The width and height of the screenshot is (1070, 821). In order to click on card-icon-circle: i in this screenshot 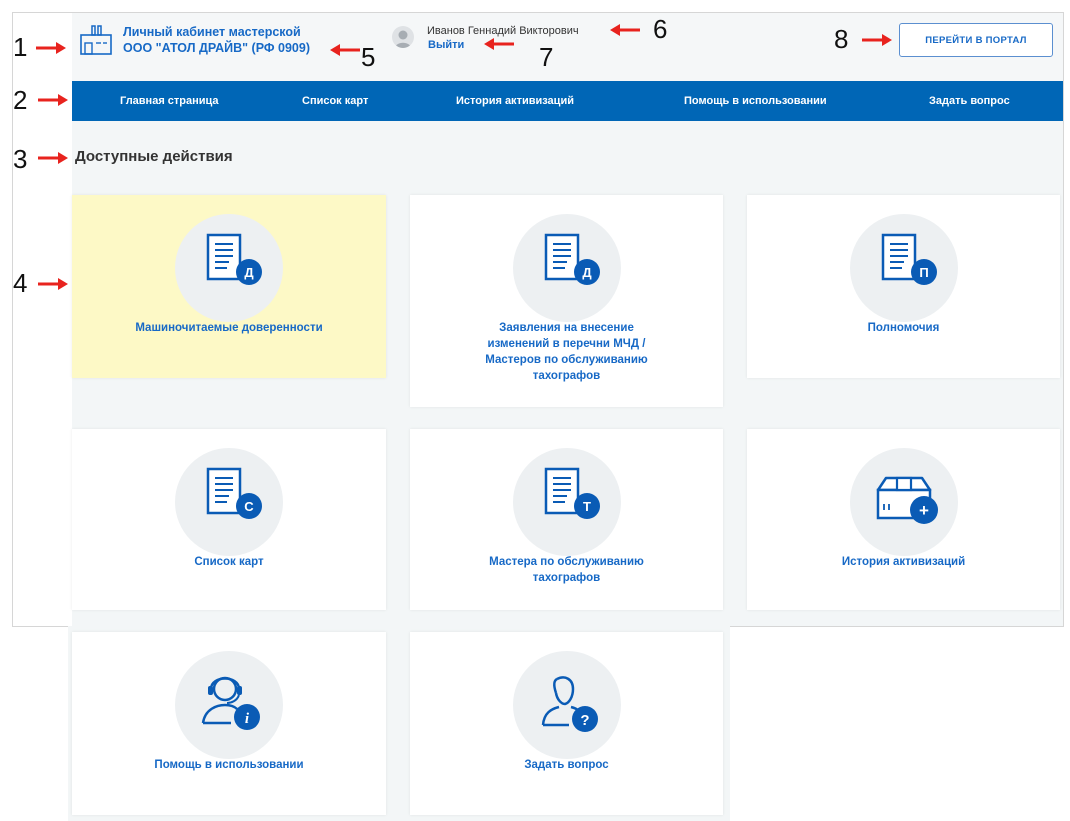, I will do `click(229, 705)`.